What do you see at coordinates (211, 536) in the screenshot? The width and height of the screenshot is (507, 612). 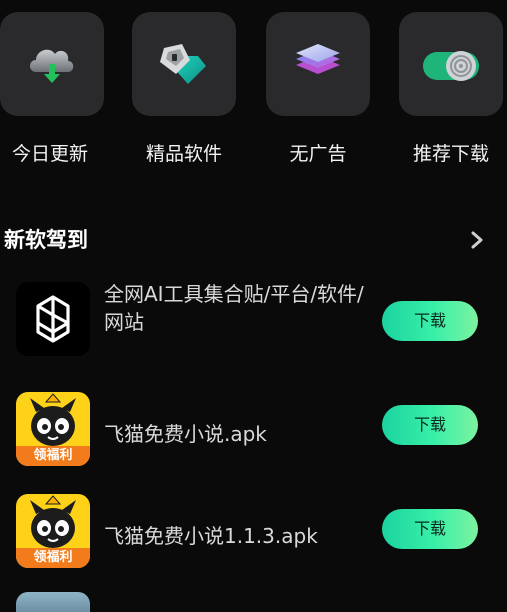 I see `app-name: 飞猫免费小说1.1.3.apk` at bounding box center [211, 536].